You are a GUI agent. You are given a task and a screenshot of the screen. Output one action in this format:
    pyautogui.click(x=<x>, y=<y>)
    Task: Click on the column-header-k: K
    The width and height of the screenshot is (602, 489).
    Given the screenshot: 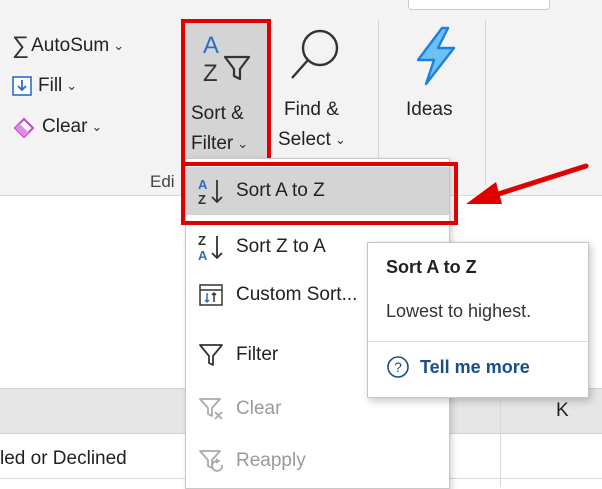 What is the action you would take?
    pyautogui.click(x=562, y=411)
    